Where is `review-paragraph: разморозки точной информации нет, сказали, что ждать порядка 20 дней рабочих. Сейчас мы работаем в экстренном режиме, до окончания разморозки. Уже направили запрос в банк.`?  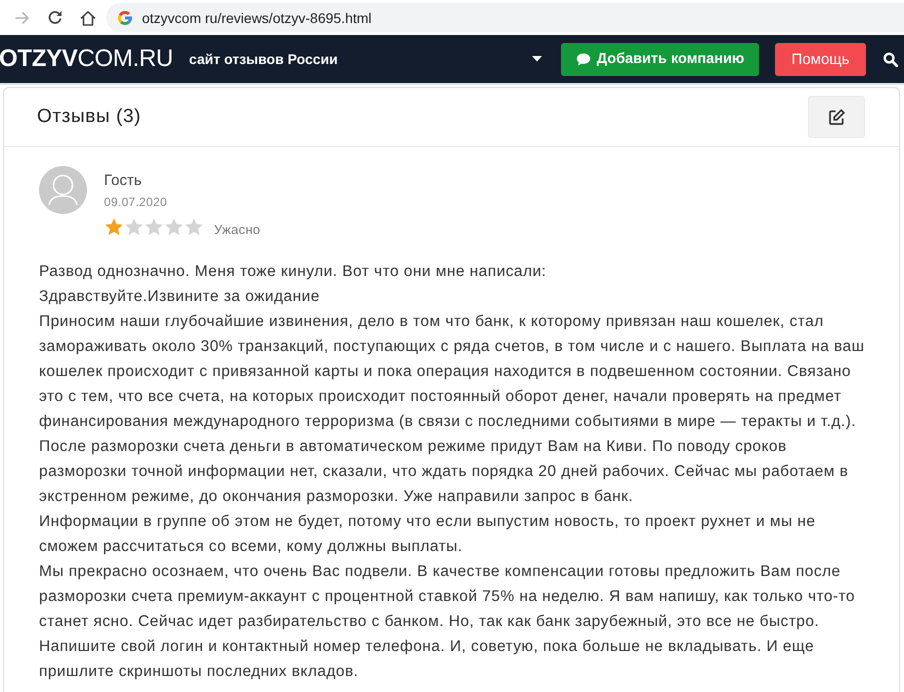
review-paragraph: разморозки точной информации нет, сказали, что ждать порядка 20 дней рабочих. Сейчас мы работаем в экстренном режиме, до окончания разморозки. Уже направили запрос в банк. is located at coordinates (444, 484).